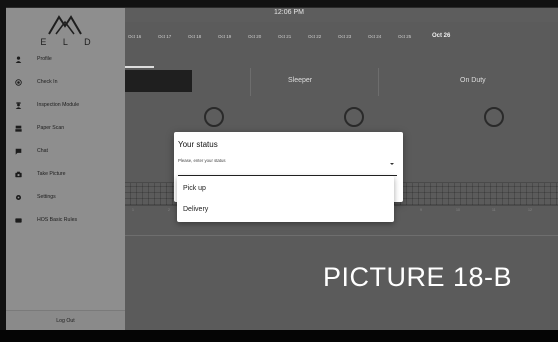  I want to click on hour-label: 1, so click(133, 210).